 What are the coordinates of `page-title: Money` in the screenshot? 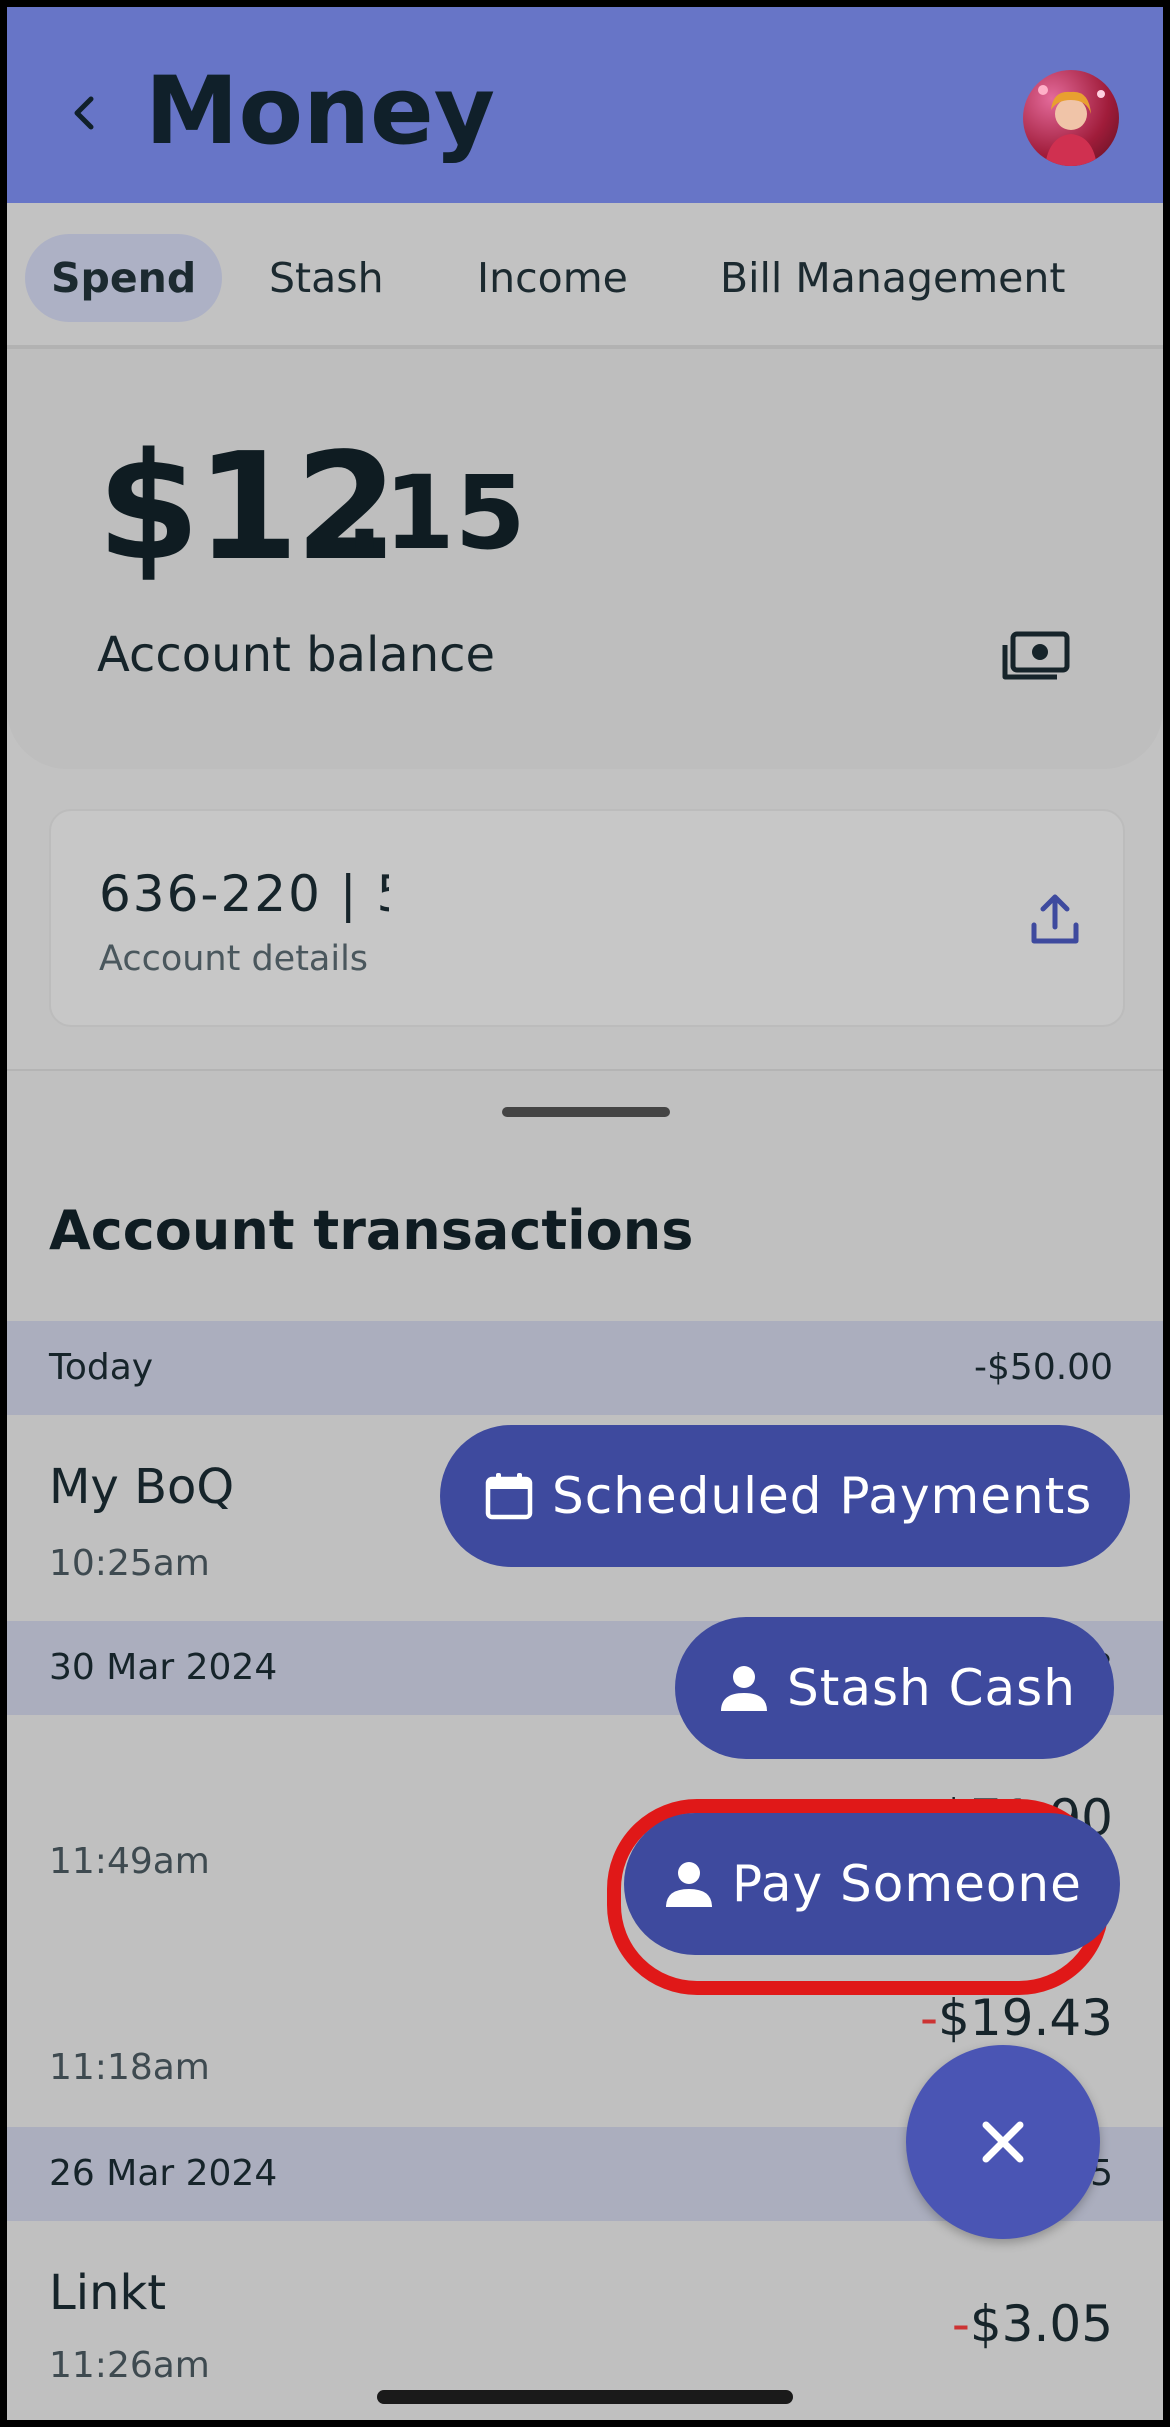 It's located at (320, 111).